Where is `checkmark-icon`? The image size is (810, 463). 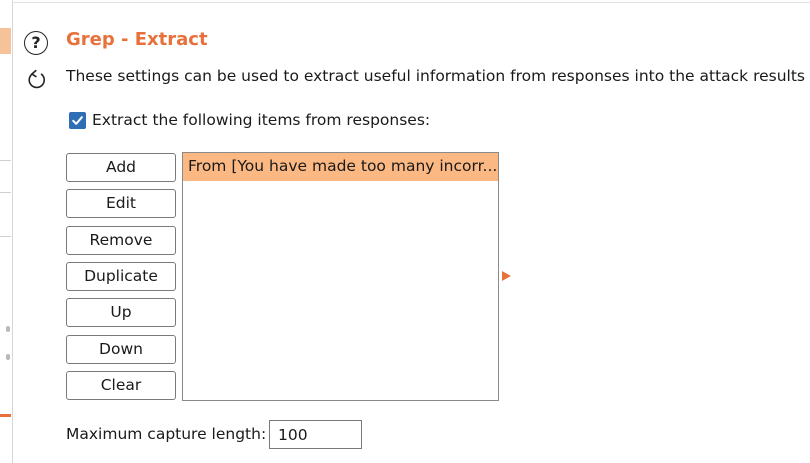 checkmark-icon is located at coordinates (77, 120).